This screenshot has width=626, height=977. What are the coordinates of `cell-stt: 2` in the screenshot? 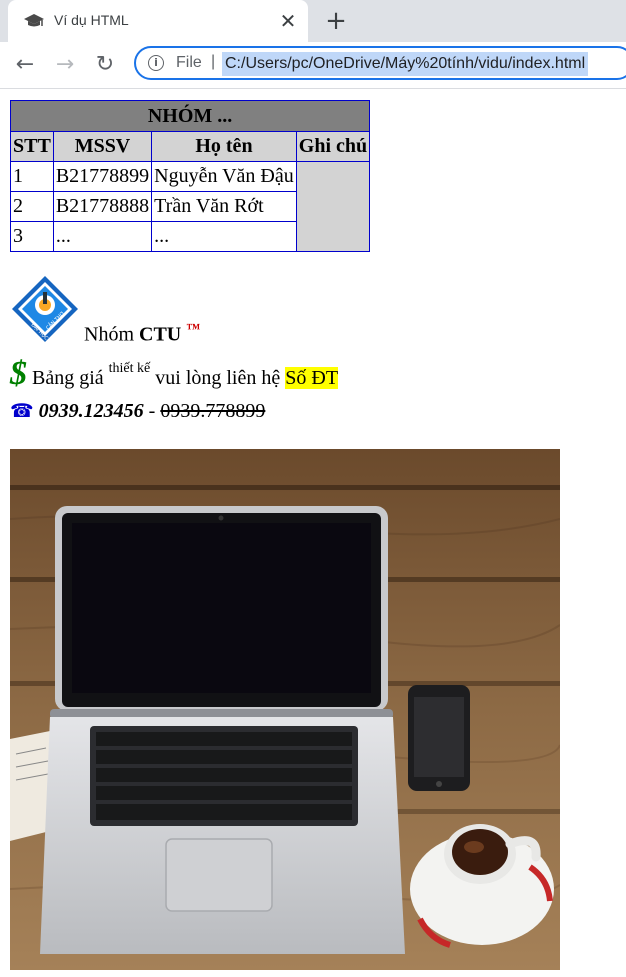 It's located at (32, 206).